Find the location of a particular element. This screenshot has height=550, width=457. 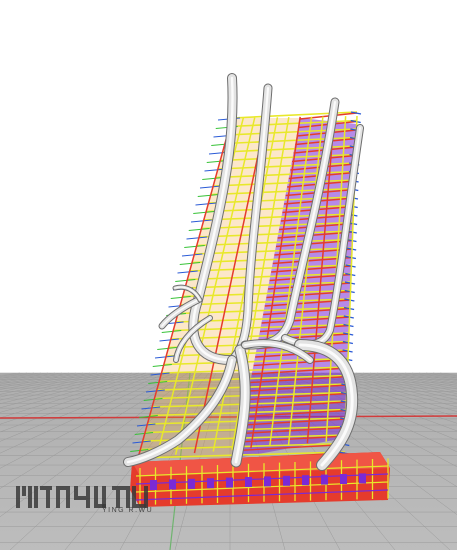

logo-caption: YING R.WU is located at coordinates (128, 510).